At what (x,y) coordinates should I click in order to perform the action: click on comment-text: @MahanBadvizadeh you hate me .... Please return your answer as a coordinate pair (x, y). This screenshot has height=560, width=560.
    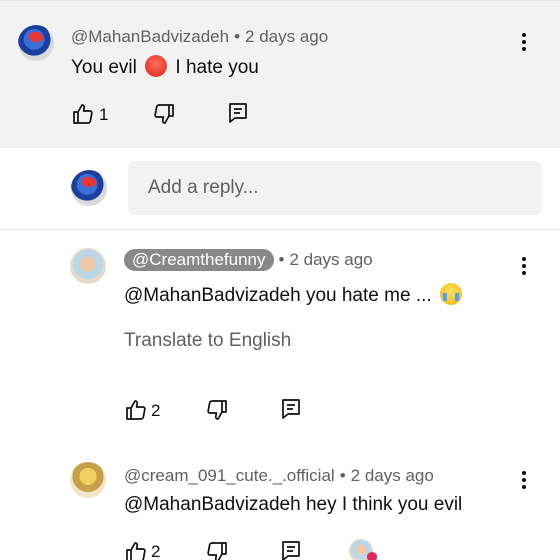
    Looking at the image, I should click on (294, 295).